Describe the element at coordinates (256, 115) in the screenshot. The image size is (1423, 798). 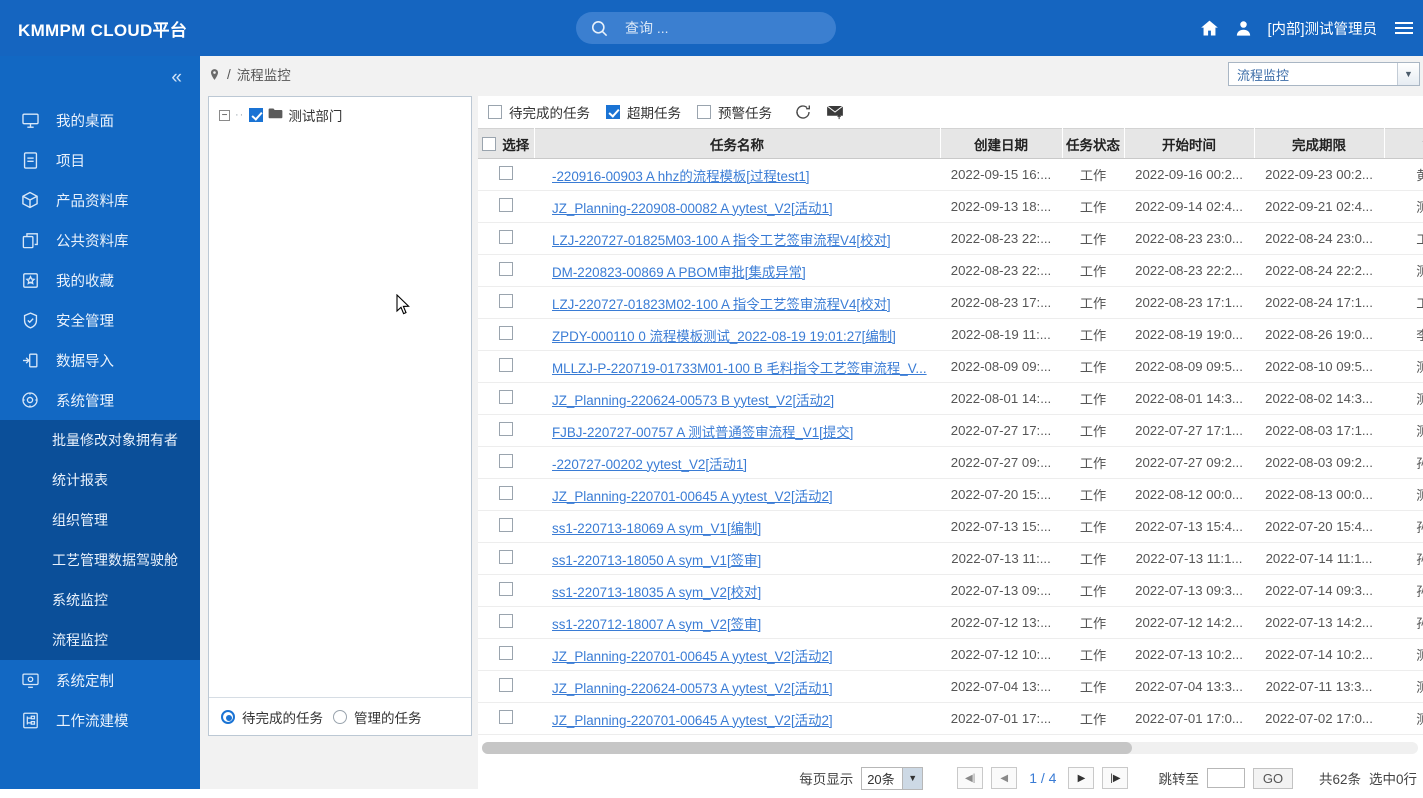
I see `tree-node-checkbox` at that location.